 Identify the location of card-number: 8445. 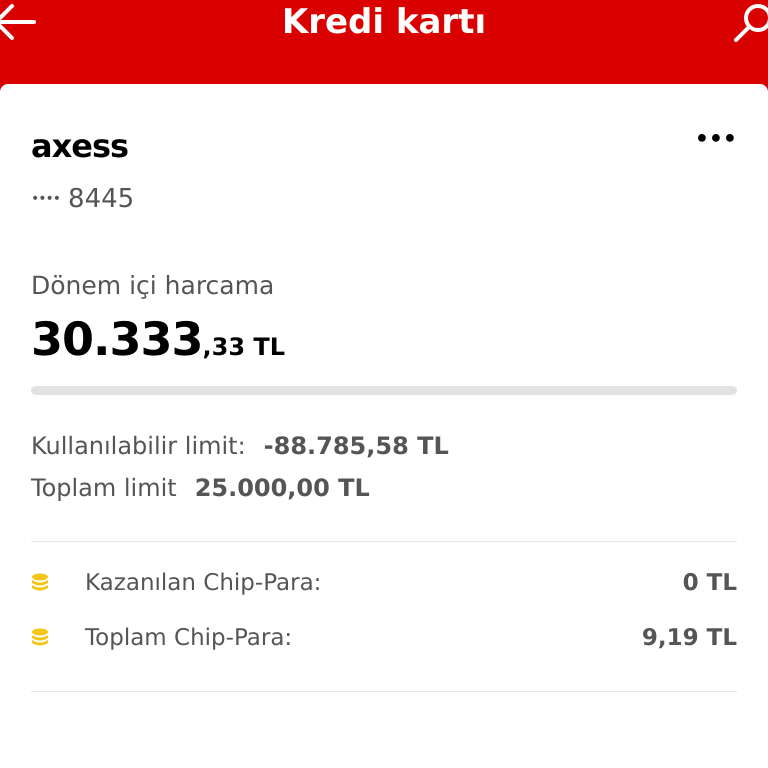
(101, 199).